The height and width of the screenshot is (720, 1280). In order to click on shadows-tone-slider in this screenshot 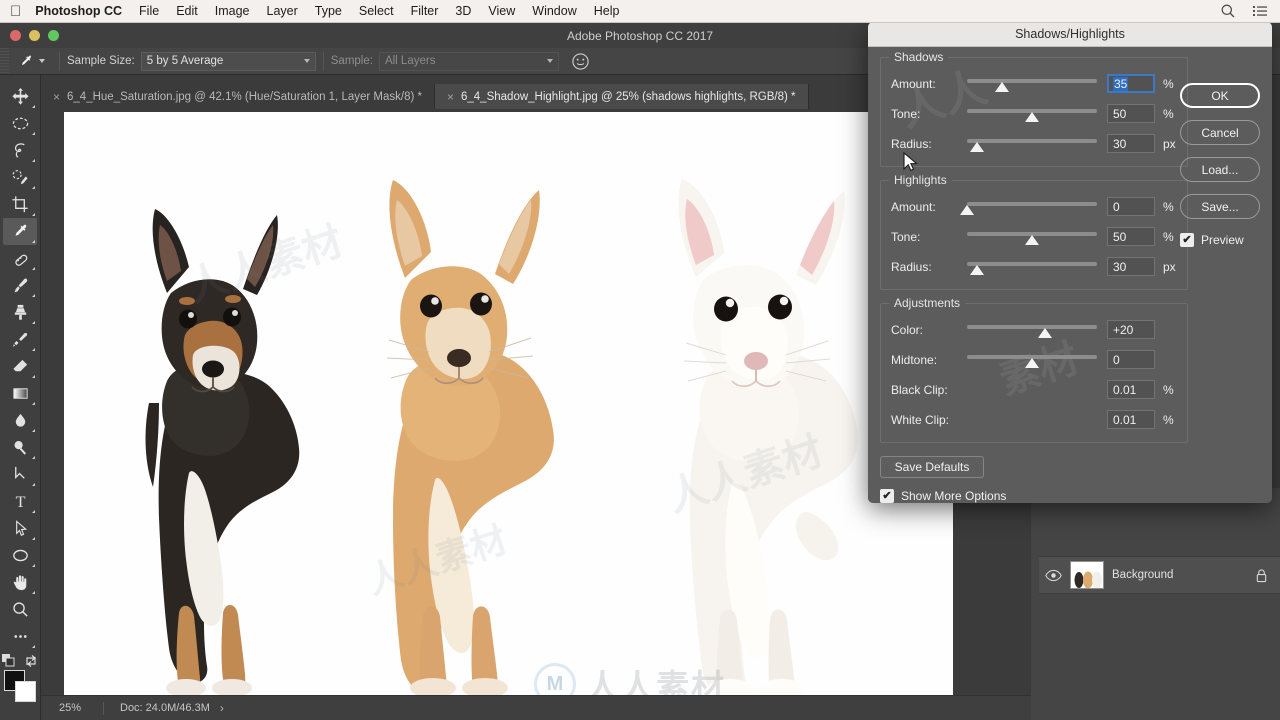, I will do `click(1032, 114)`.